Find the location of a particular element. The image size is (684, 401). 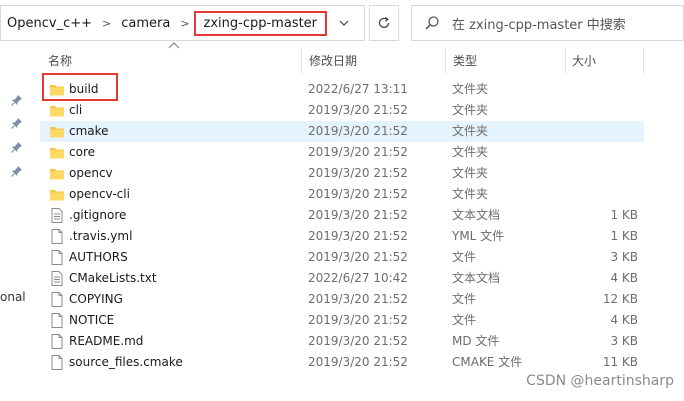

file-size: 12 KB is located at coordinates (620, 299).